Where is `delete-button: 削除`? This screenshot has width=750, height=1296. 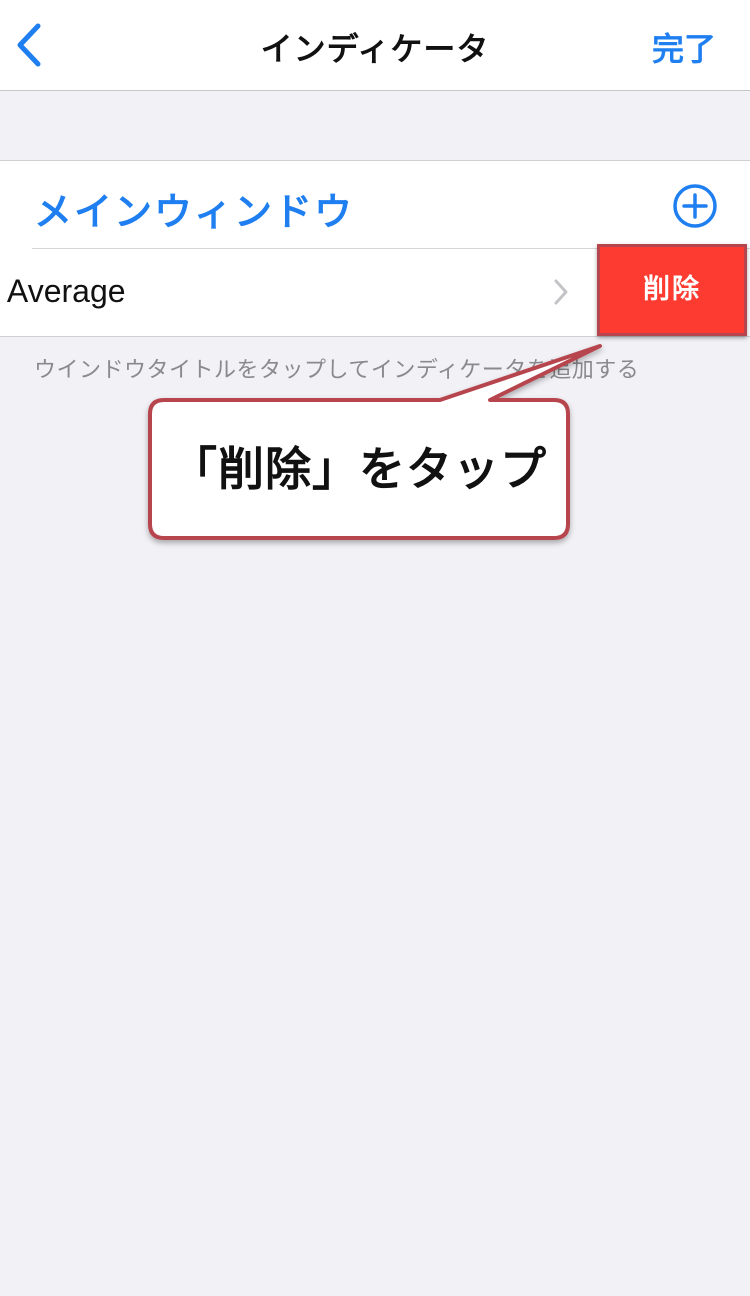 delete-button: 削除 is located at coordinates (672, 290).